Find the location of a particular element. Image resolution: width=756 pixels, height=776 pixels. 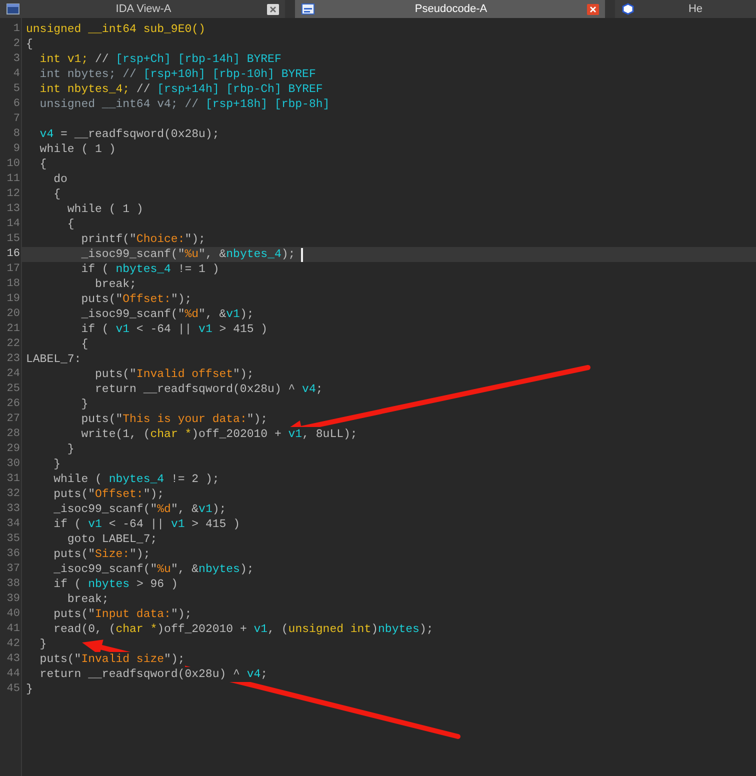

line-number: 45 is located at coordinates (13, 689).